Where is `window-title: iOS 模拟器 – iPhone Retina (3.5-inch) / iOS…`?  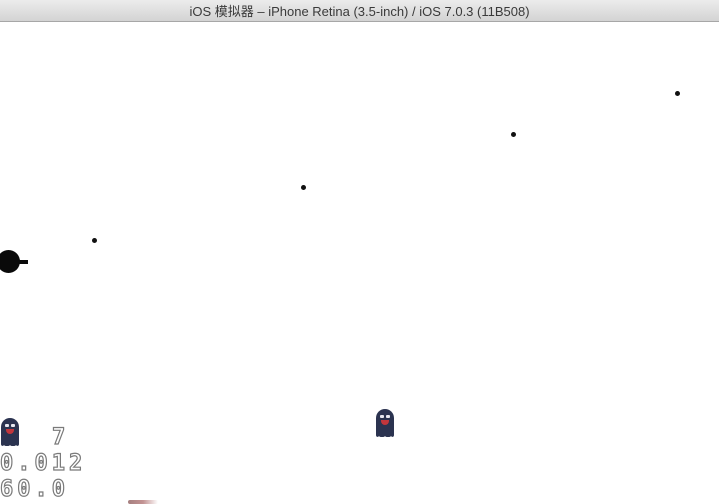
window-title: iOS 模拟器 – iPhone Retina (3.5-inch) / iOS… is located at coordinates (359, 11).